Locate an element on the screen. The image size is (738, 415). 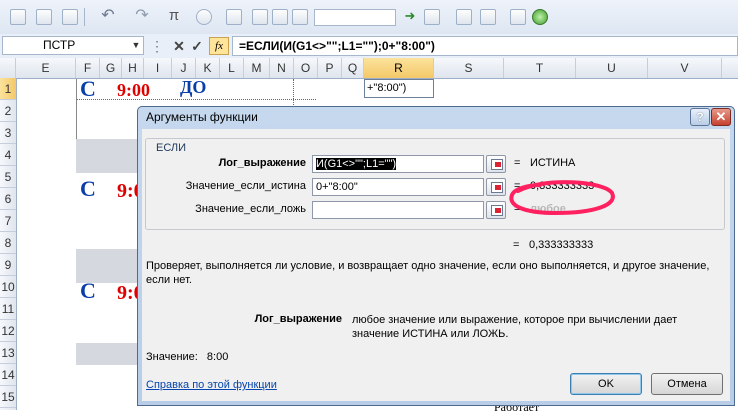
column-header: S is located at coordinates (469, 68).